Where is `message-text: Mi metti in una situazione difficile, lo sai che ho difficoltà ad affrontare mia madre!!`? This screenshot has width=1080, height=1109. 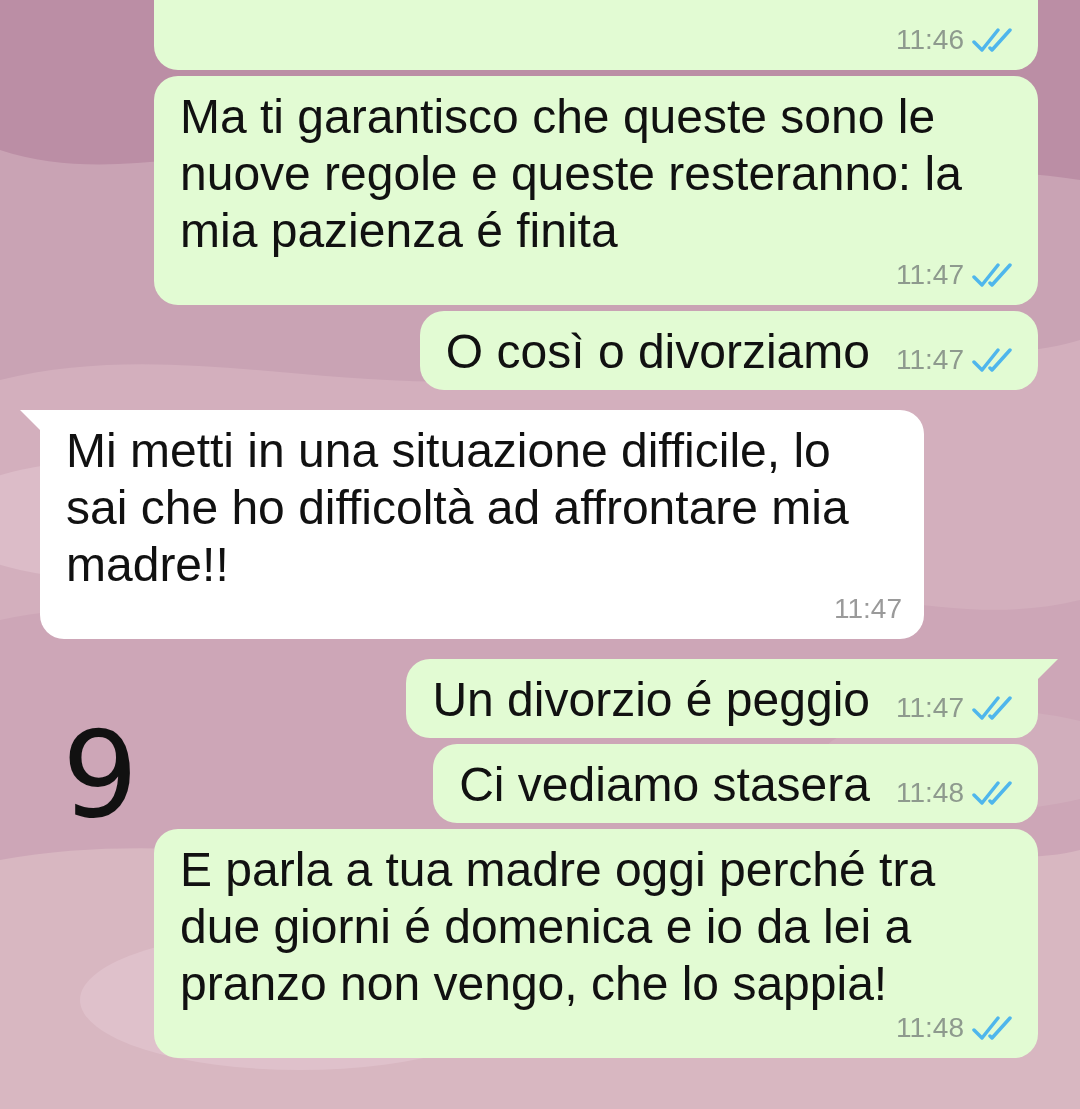
message-text: Mi metti in una situazione difficile, lo sai che ho difficoltà ad affrontare mia madre!! is located at coordinates (458, 508).